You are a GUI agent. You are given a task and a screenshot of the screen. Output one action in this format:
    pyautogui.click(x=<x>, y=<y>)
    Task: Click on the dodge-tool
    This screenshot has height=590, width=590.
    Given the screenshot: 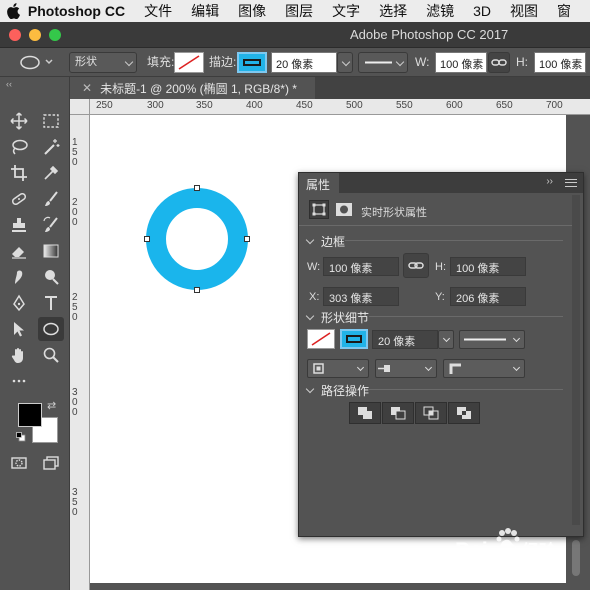 What is the action you would take?
    pyautogui.click(x=51, y=277)
    